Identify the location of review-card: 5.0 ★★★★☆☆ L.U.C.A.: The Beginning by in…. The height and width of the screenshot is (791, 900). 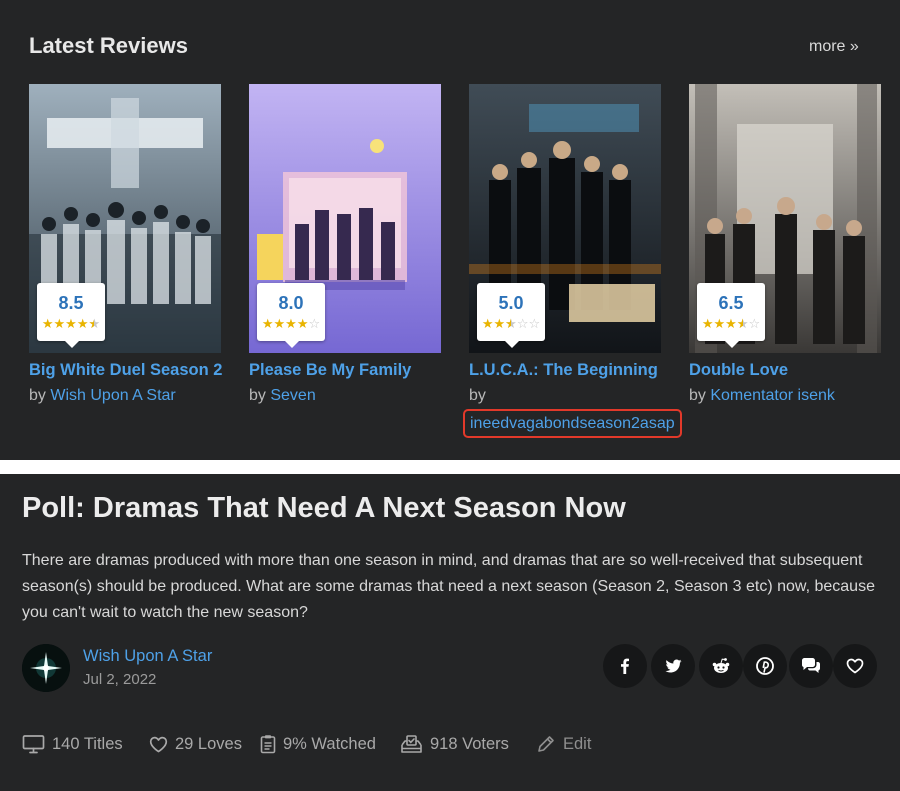
(572, 261).